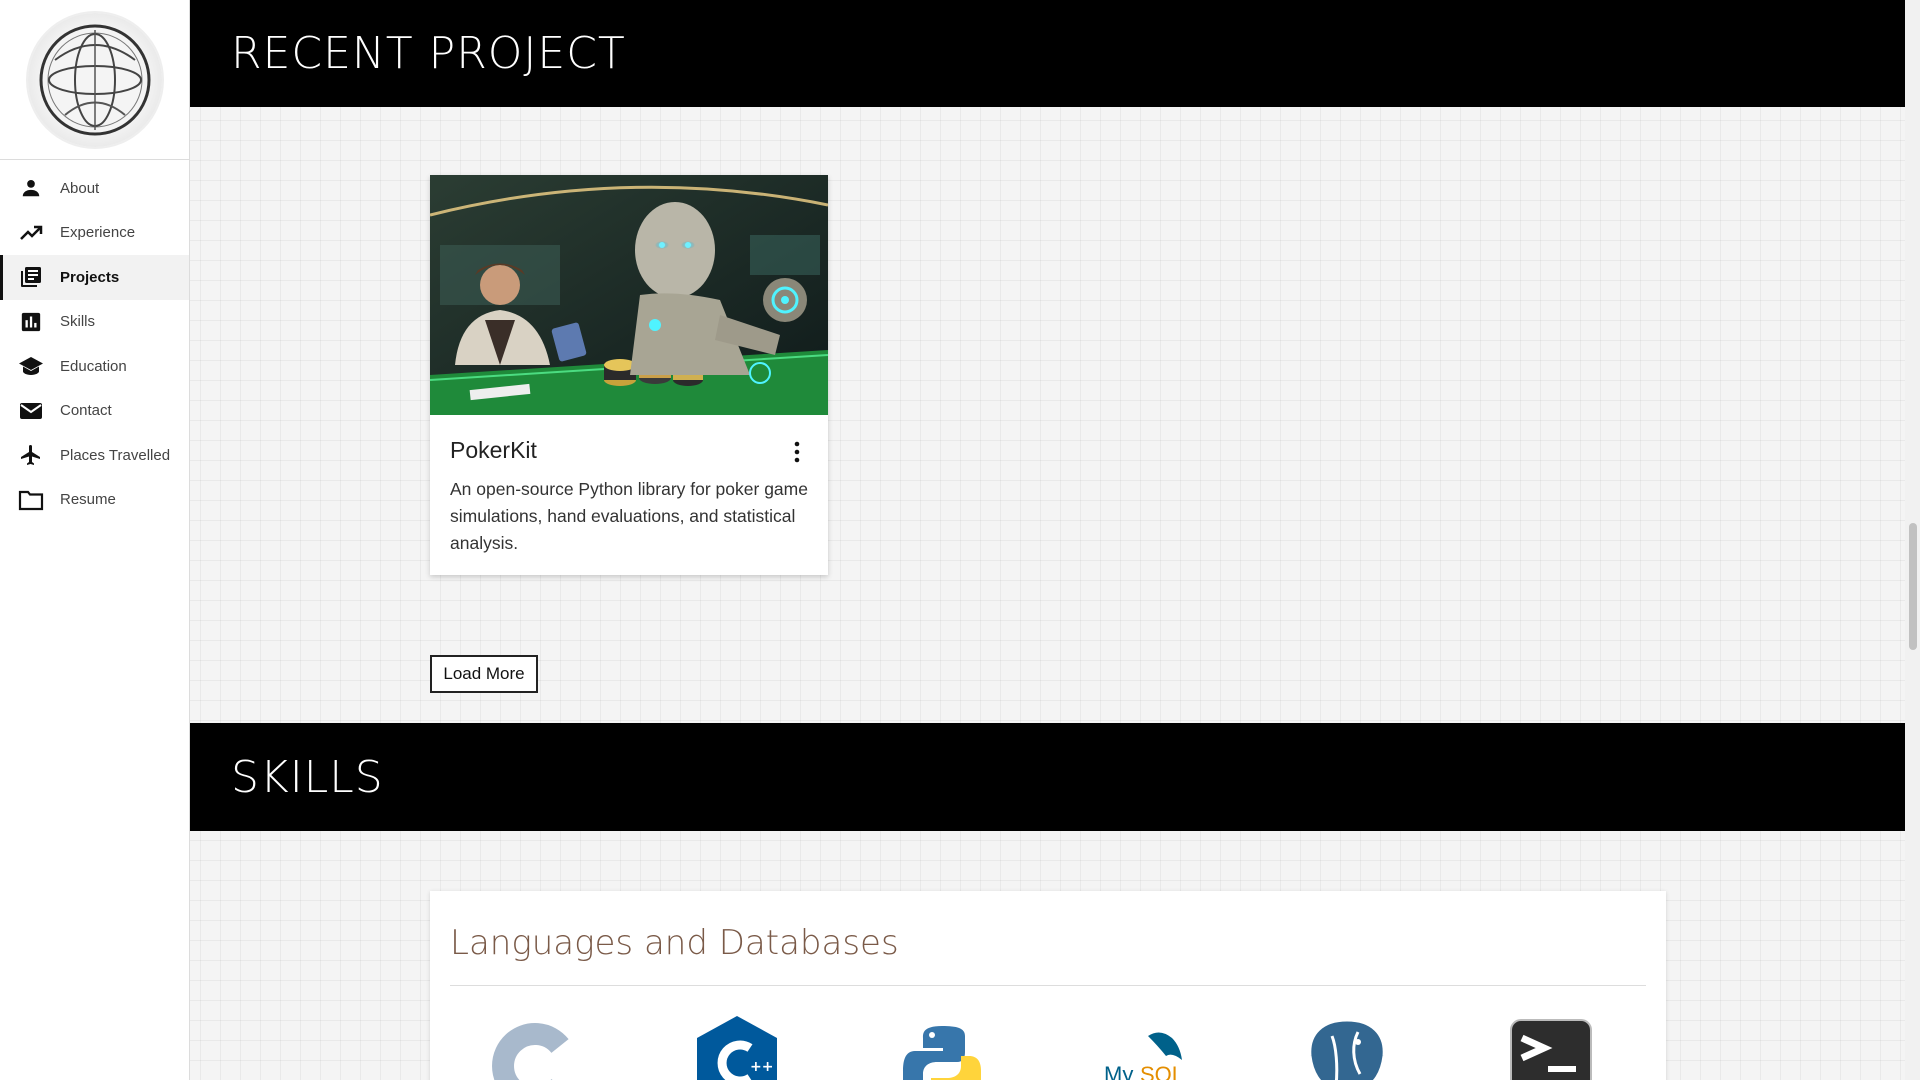 This screenshot has width=1920, height=1080. What do you see at coordinates (797, 452) in the screenshot?
I see `more-options-icon` at bounding box center [797, 452].